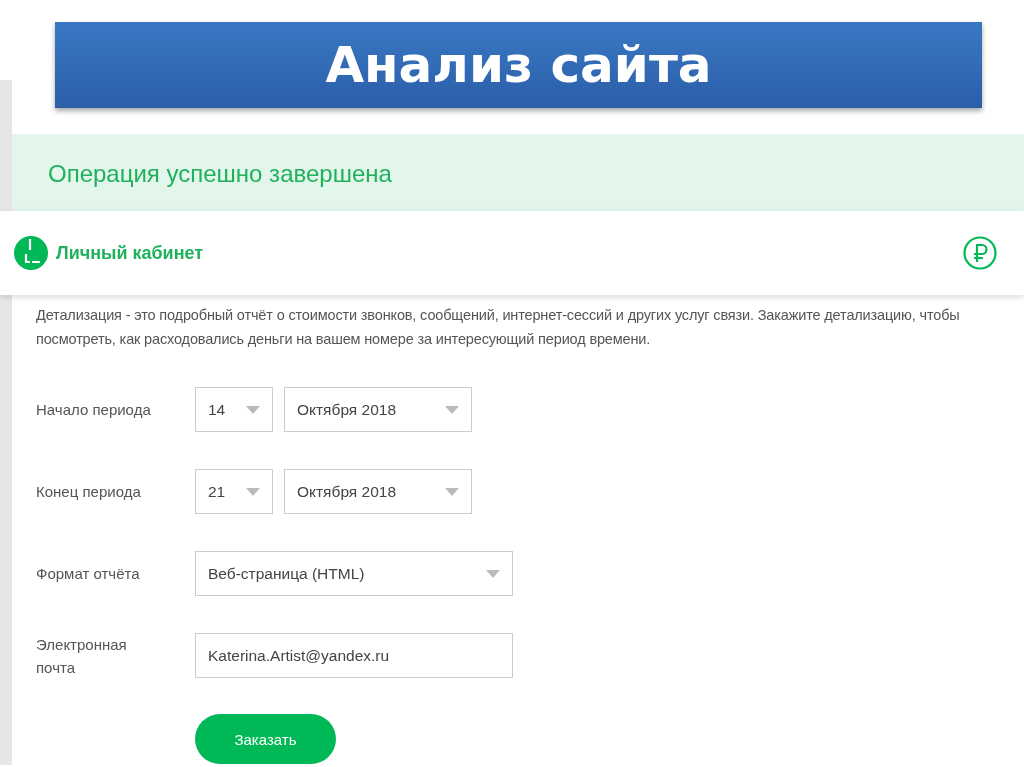 The width and height of the screenshot is (1024, 767). I want to click on email-field: Katerina.Artist@yandex.ru, so click(354, 655).